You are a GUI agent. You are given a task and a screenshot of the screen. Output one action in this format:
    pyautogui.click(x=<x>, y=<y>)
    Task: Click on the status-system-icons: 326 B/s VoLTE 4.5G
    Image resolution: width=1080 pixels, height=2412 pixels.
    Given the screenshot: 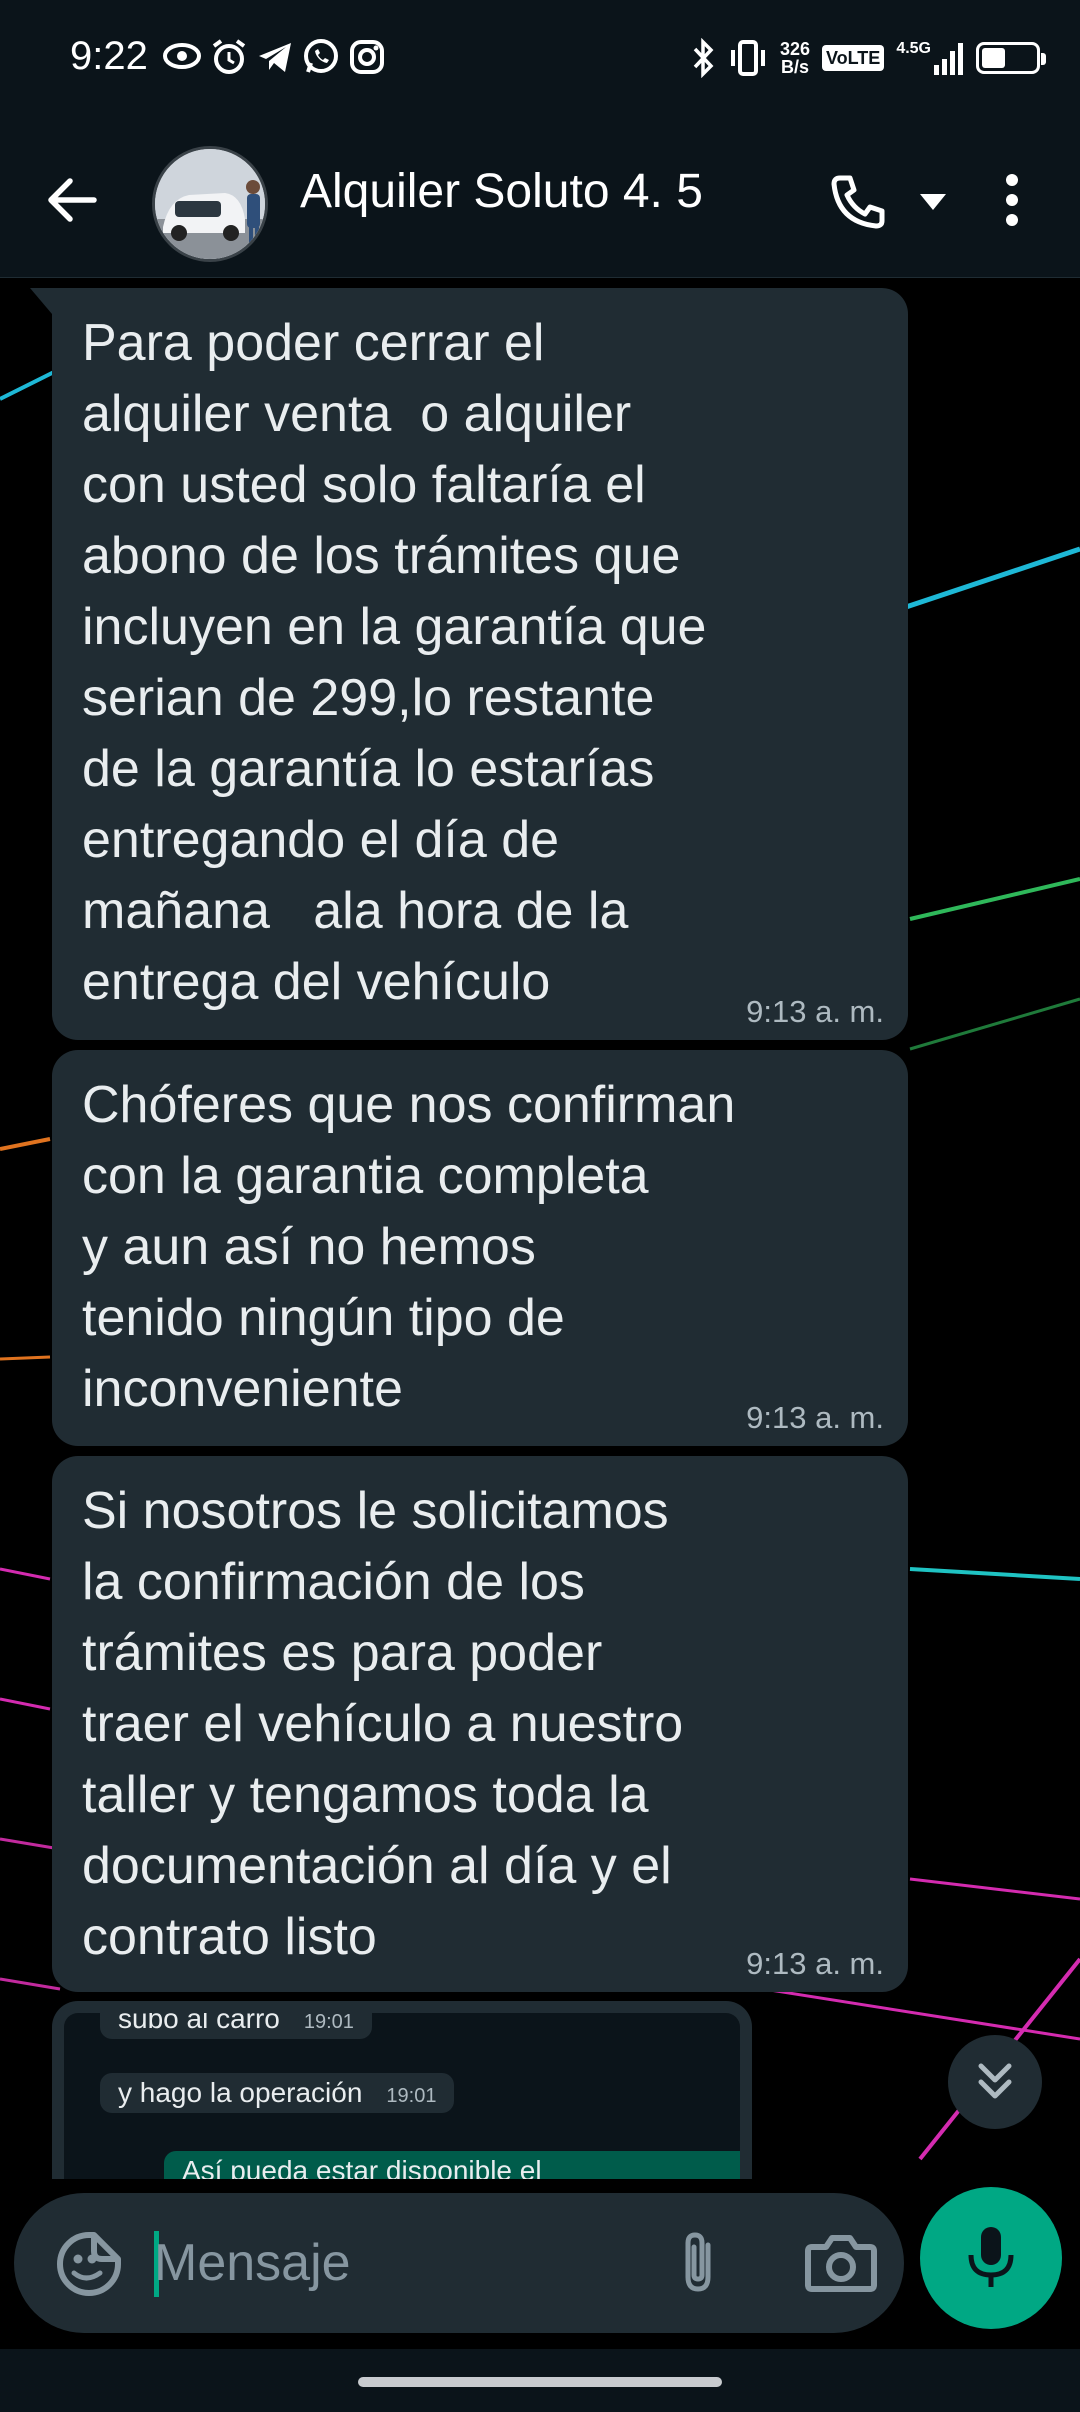 What is the action you would take?
    pyautogui.click(x=868, y=58)
    